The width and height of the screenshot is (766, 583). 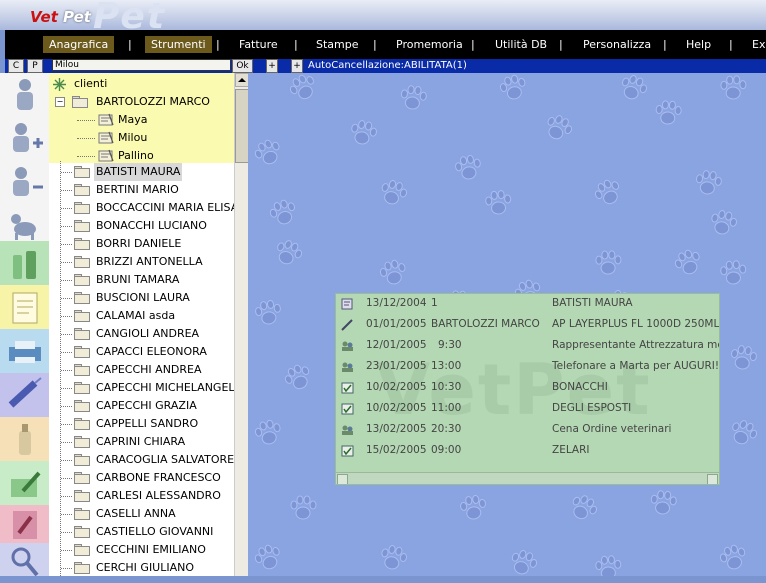 I want to click on scroll-left-button, so click(x=342, y=479).